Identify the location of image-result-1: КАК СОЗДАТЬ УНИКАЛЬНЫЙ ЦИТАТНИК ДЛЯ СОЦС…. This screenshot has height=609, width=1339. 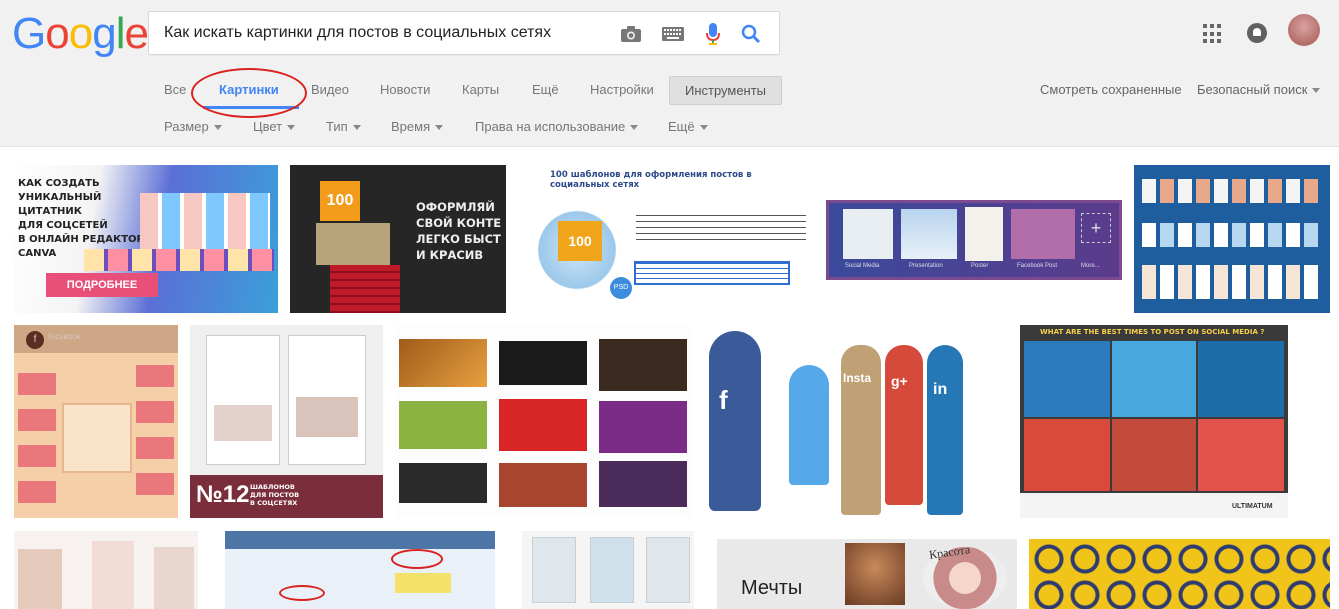
(146, 239).